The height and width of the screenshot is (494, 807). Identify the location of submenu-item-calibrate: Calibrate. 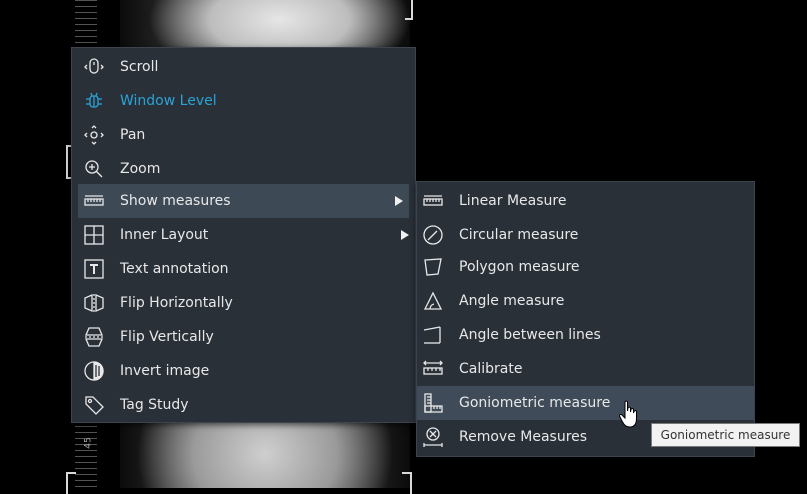
(585, 369).